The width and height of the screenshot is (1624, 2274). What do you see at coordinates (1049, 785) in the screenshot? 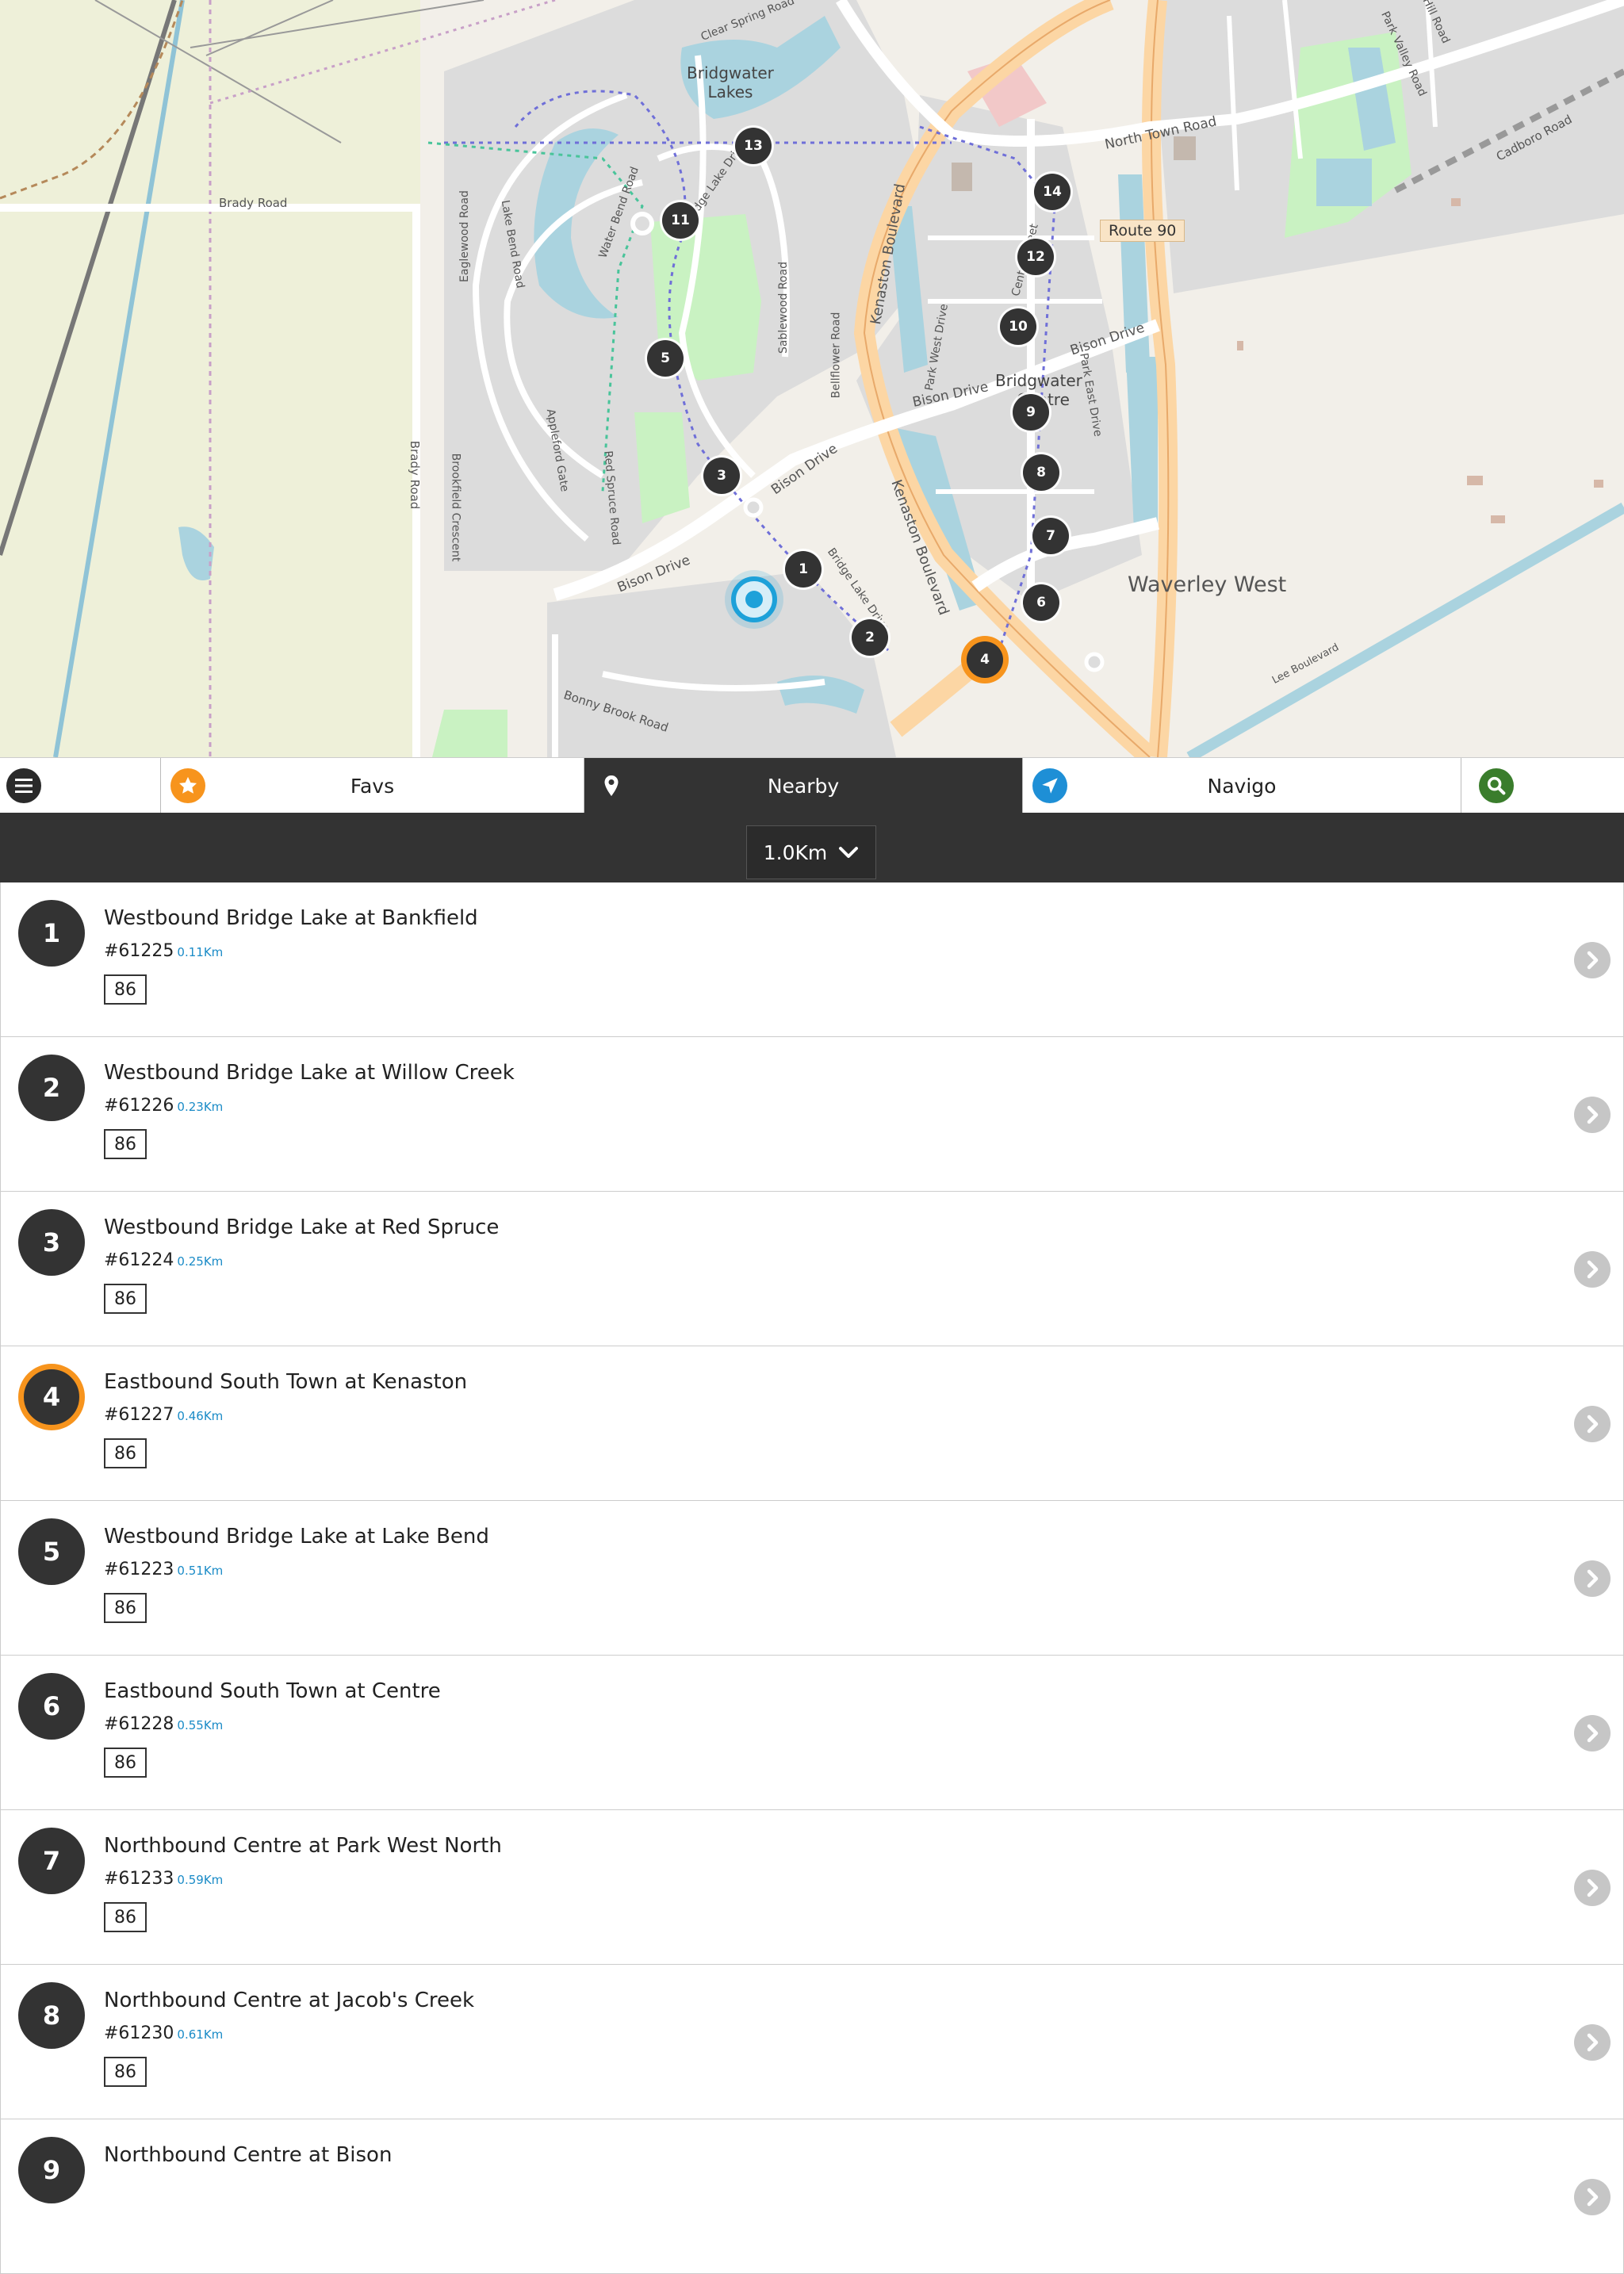
I see `navigation-arrow-icon` at bounding box center [1049, 785].